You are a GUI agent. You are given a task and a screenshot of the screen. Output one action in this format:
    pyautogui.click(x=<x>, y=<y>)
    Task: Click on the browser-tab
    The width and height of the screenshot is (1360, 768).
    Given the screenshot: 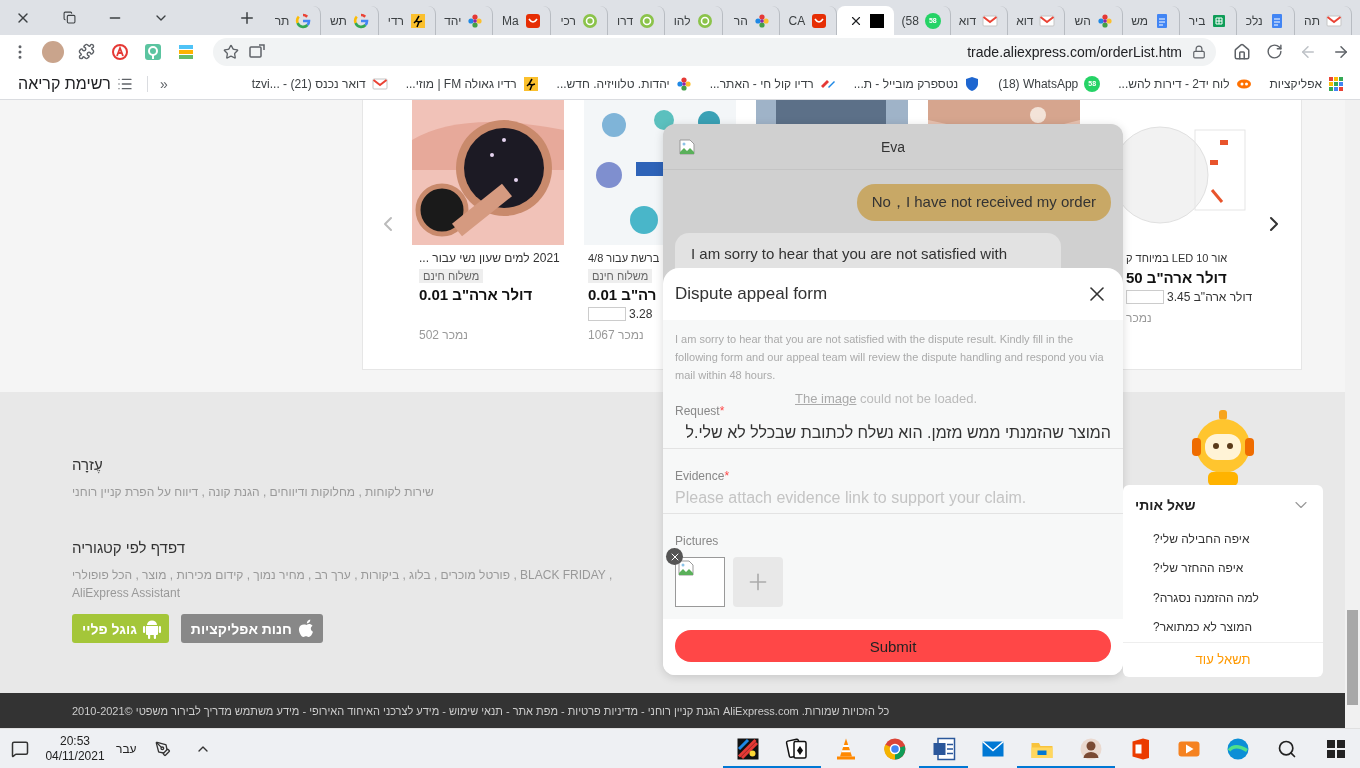 What is the action you would take?
    pyautogui.click(x=865, y=20)
    